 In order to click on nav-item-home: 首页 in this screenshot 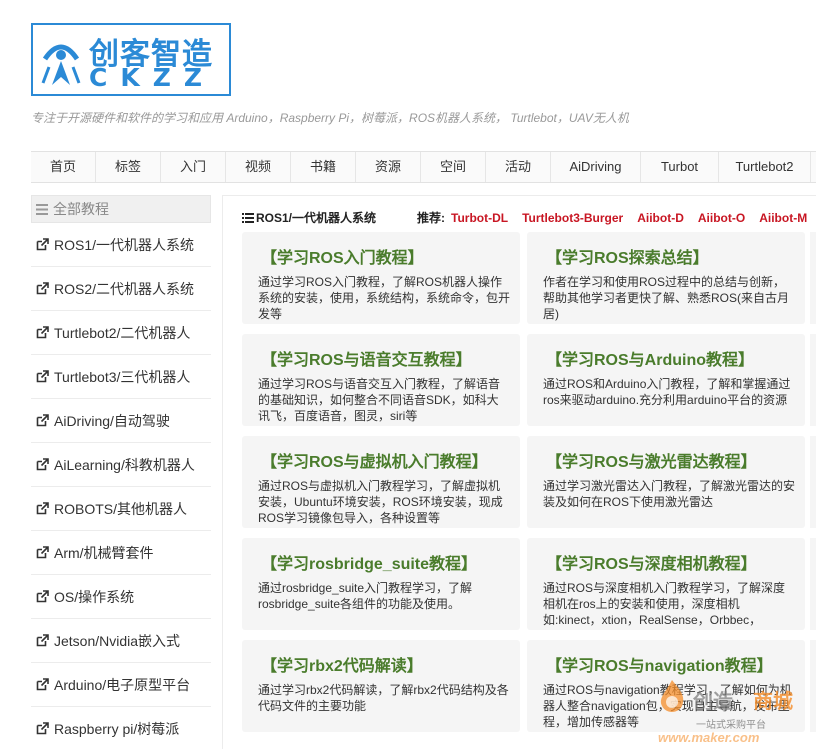, I will do `click(63, 167)`.